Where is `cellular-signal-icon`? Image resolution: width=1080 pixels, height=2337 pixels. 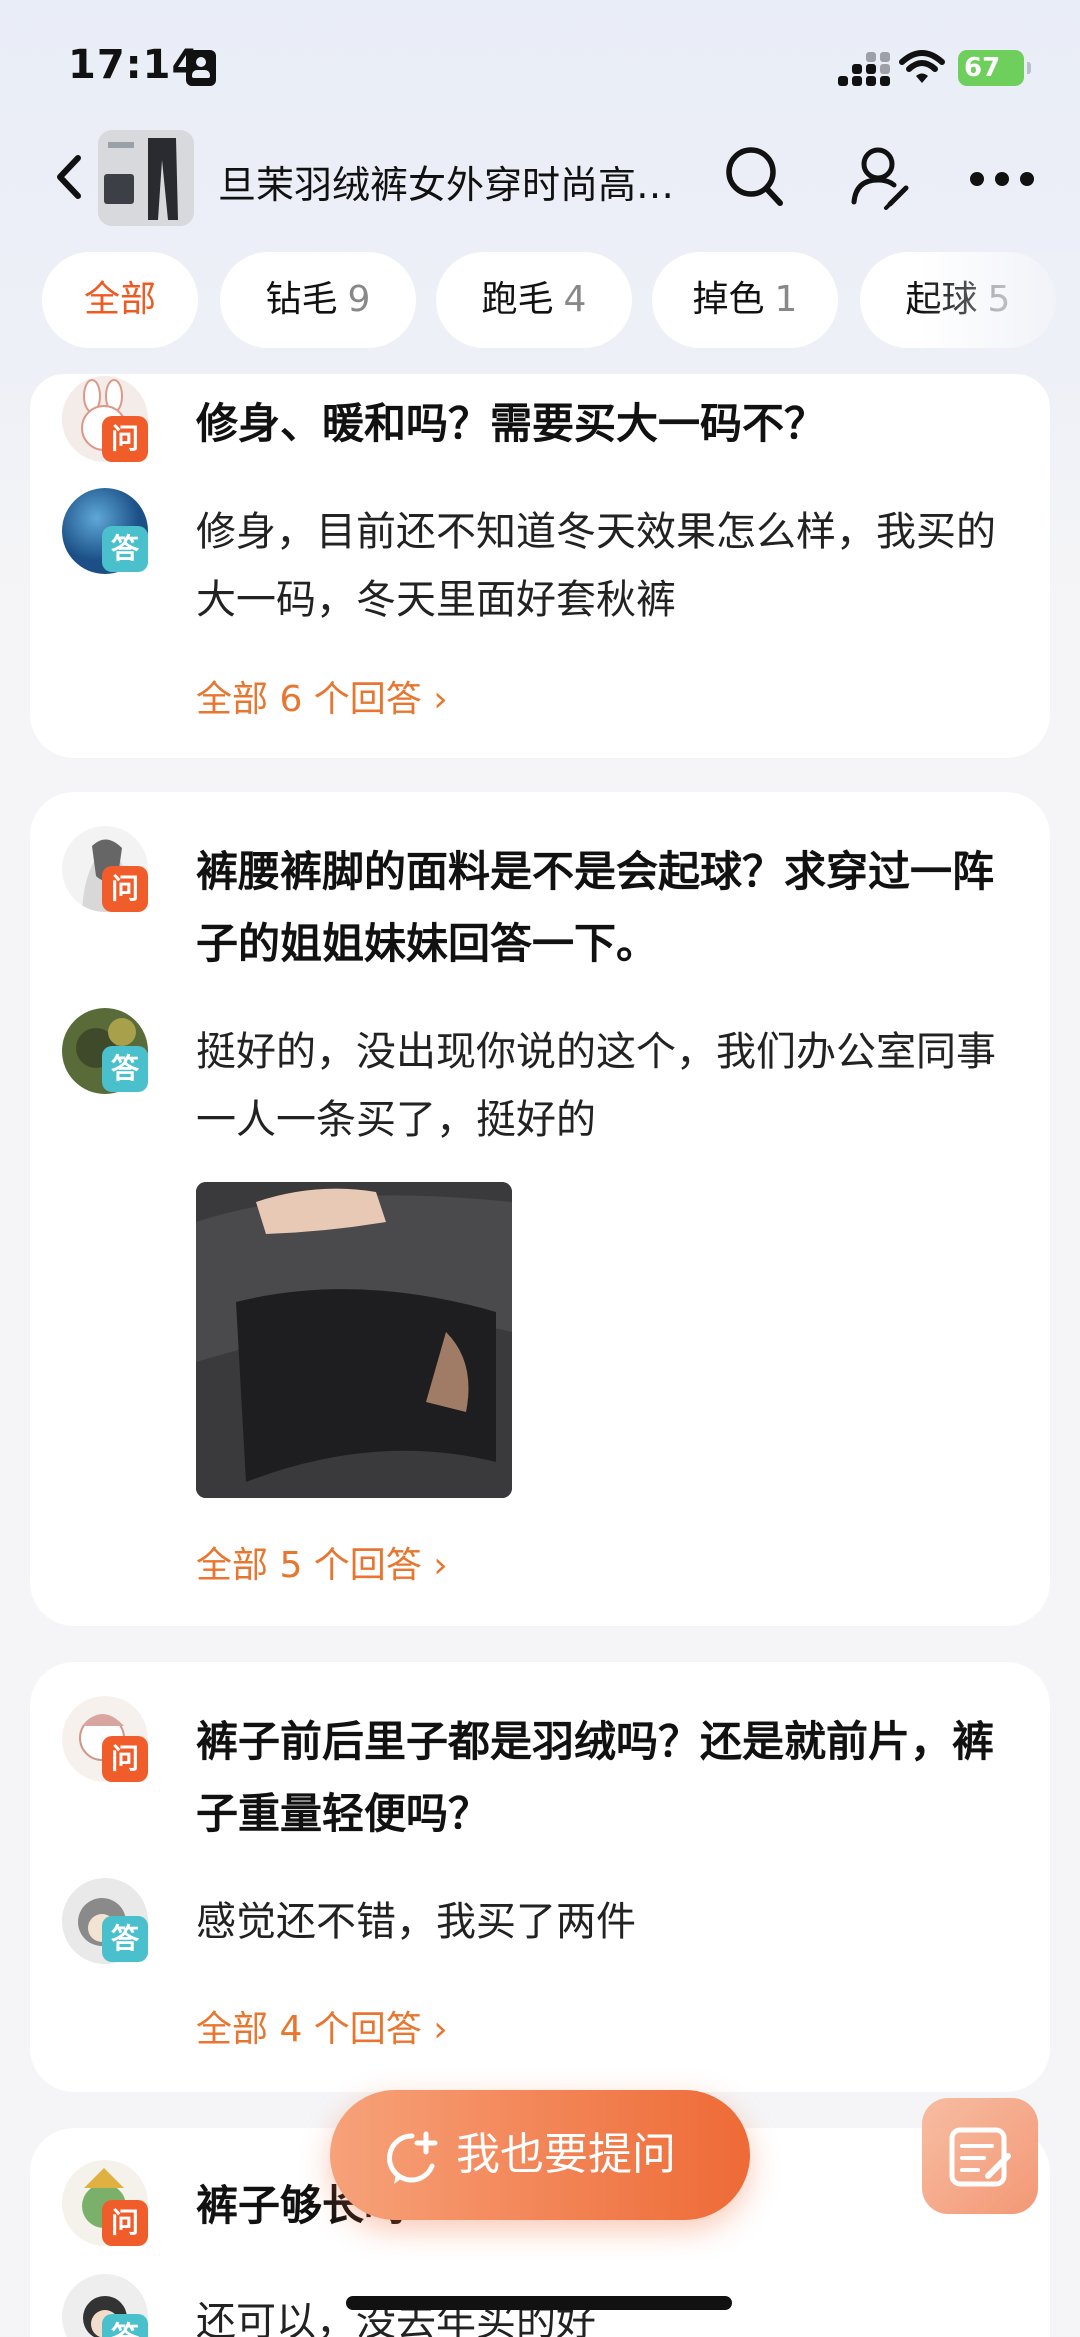 cellular-signal-icon is located at coordinates (864, 69).